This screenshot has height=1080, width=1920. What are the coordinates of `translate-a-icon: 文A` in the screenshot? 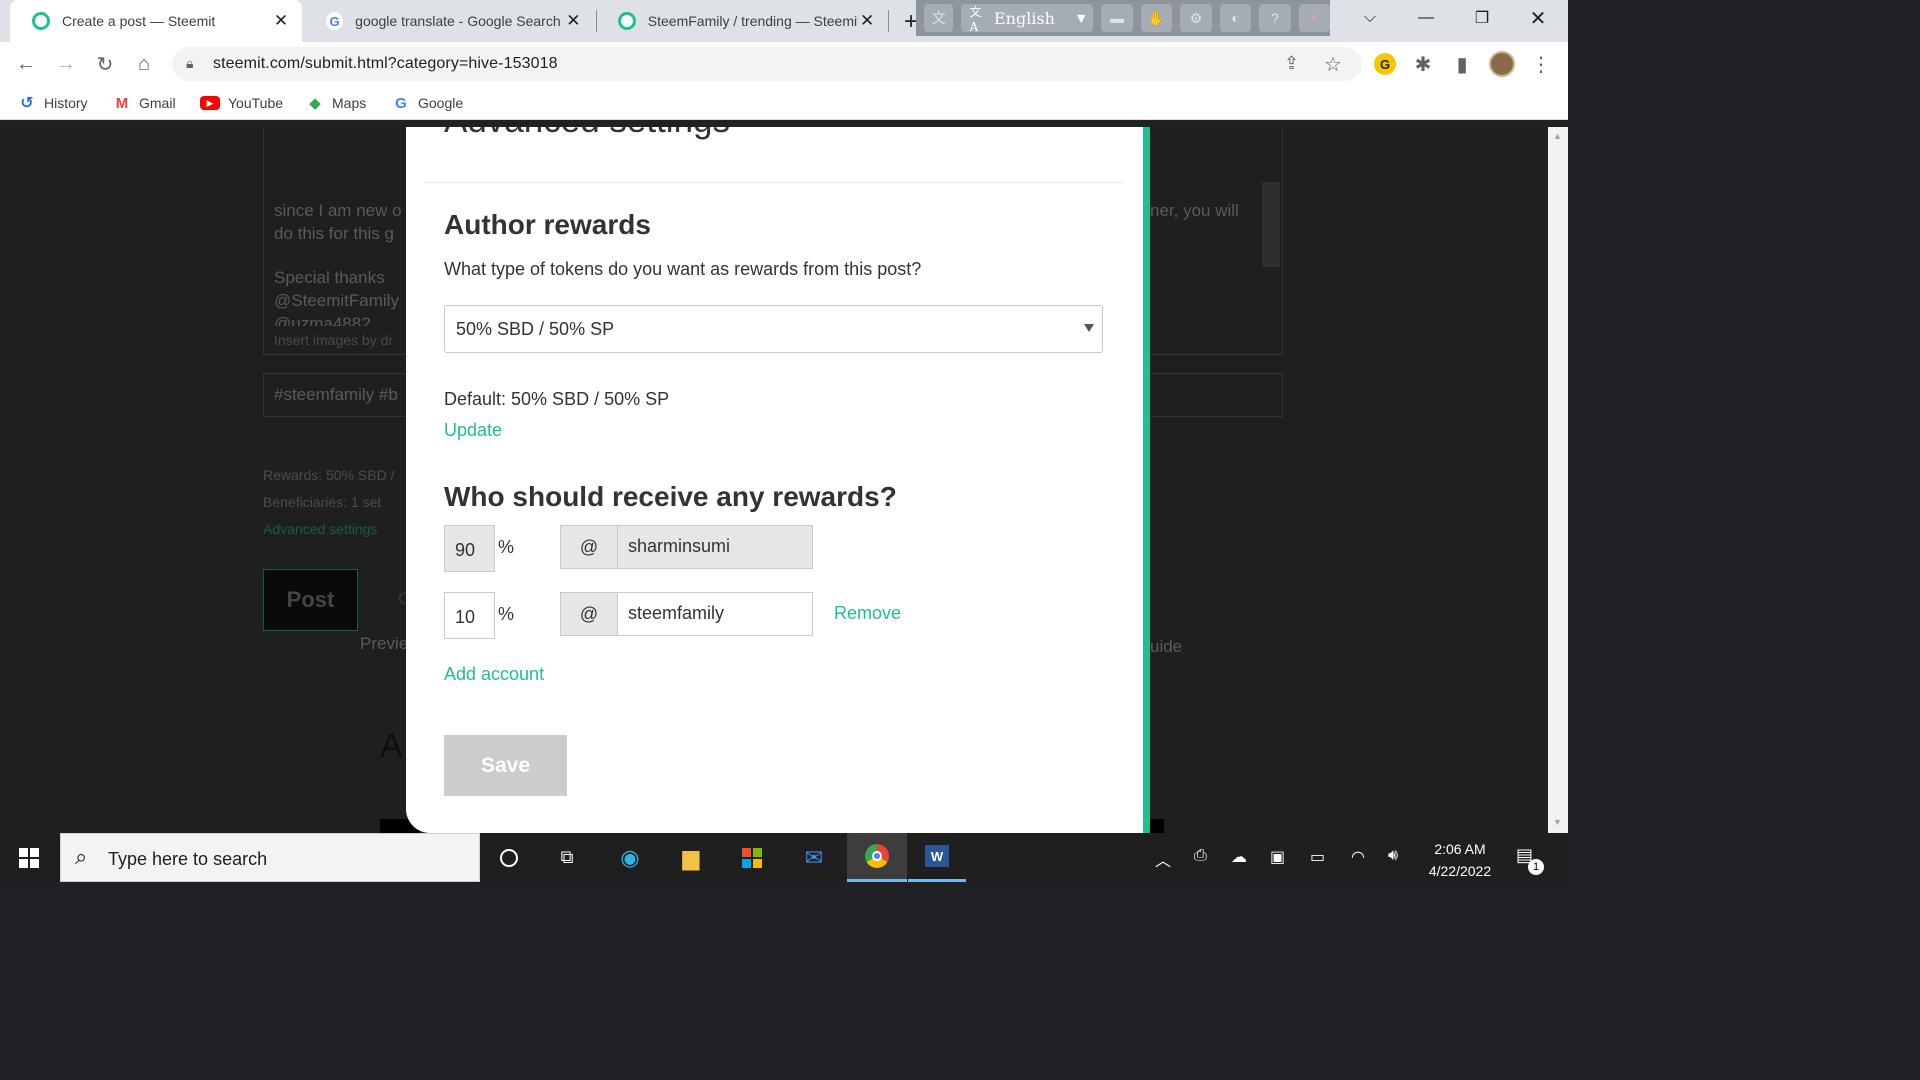 It's located at (975, 19).